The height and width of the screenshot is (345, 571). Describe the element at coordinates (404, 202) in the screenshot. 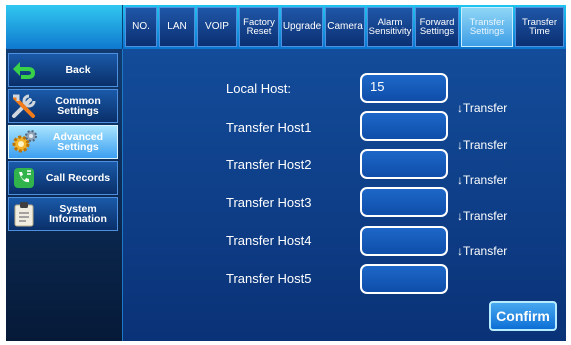

I see `transfer-host3-field` at that location.